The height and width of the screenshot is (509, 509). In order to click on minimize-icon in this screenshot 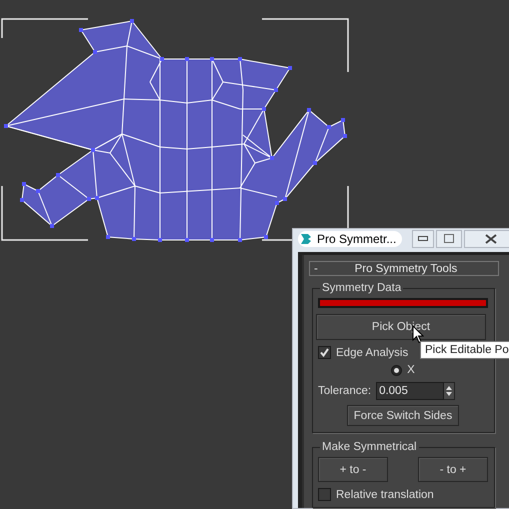, I will do `click(423, 239)`.